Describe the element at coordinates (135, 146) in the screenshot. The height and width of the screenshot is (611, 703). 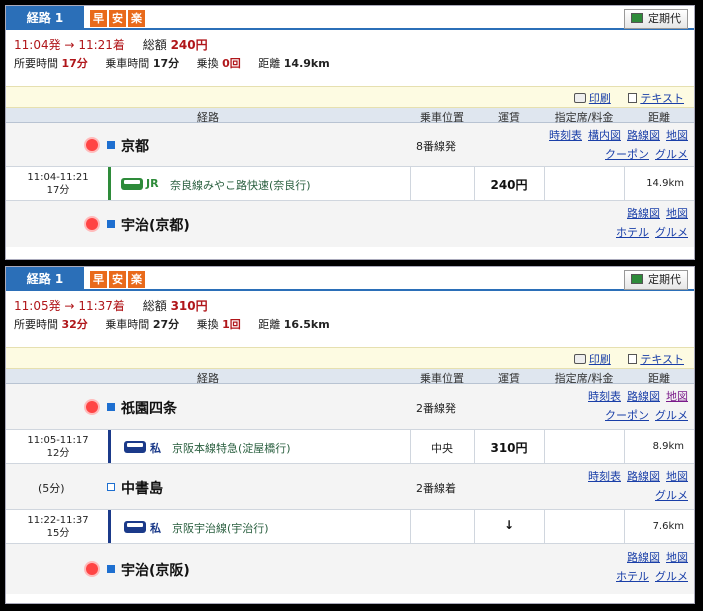
I see `station-name: 京都` at that location.